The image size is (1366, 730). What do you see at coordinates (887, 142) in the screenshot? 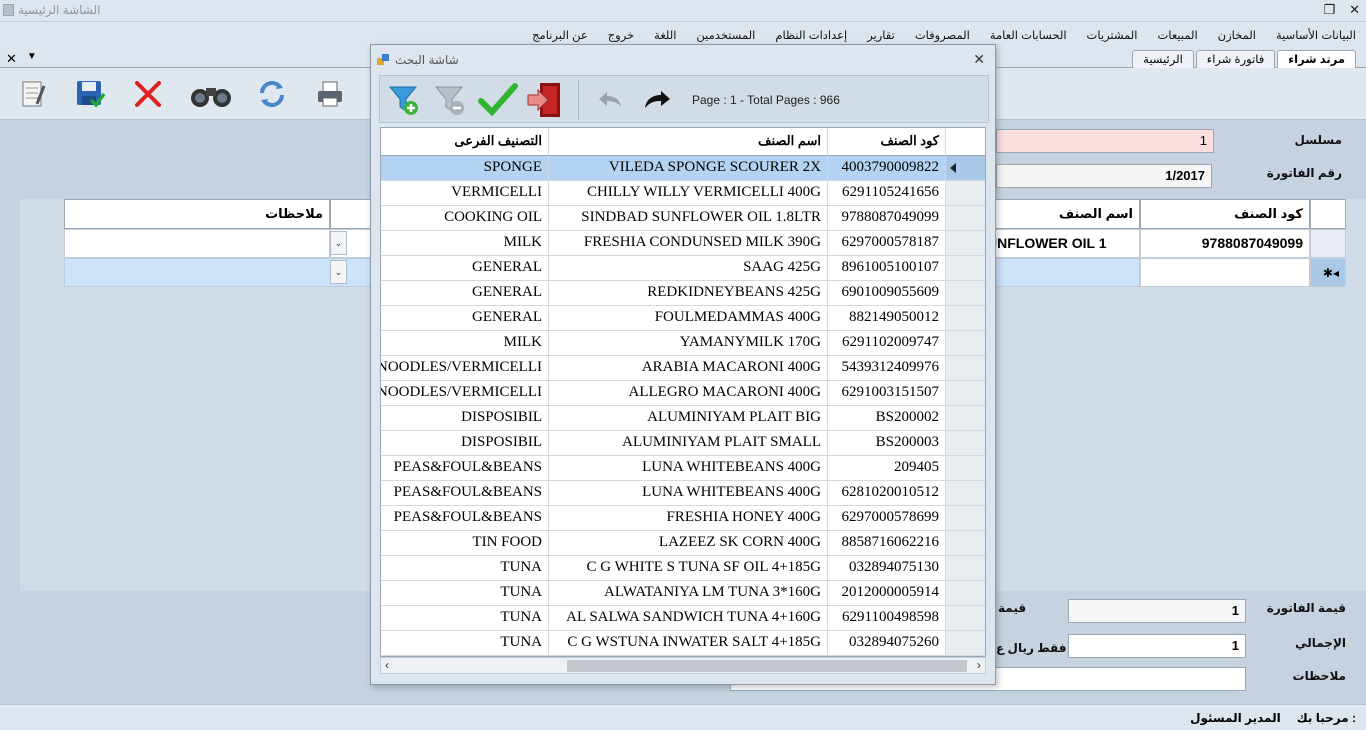
I see `column-header-code: كود الصنف` at bounding box center [887, 142].